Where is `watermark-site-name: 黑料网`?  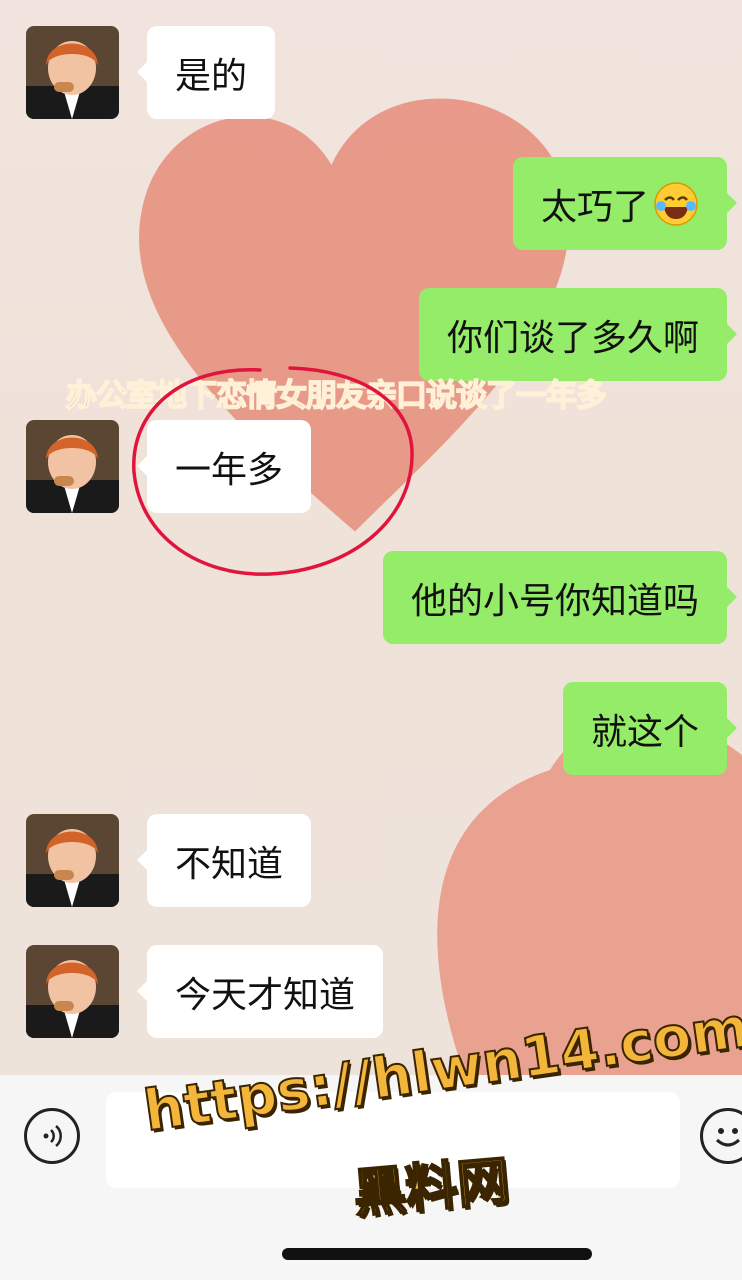
watermark-site-name: 黑料网 is located at coordinates (431, 1187).